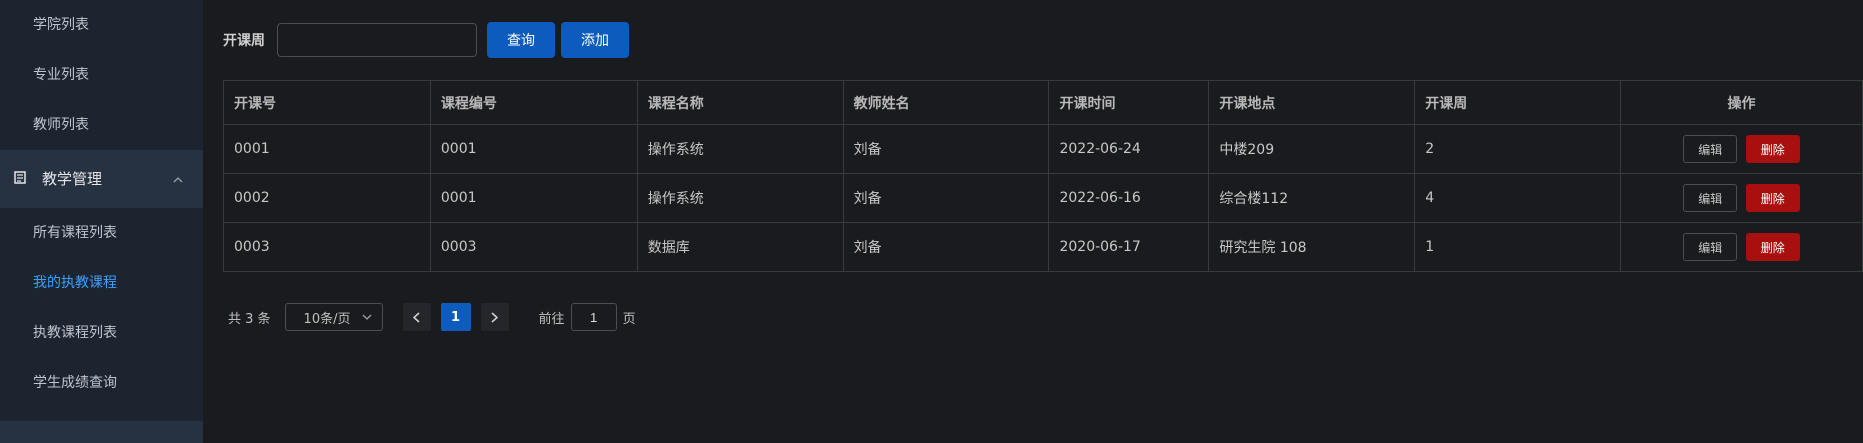 The image size is (1863, 443). I want to click on chevron-right-icon, so click(495, 317).